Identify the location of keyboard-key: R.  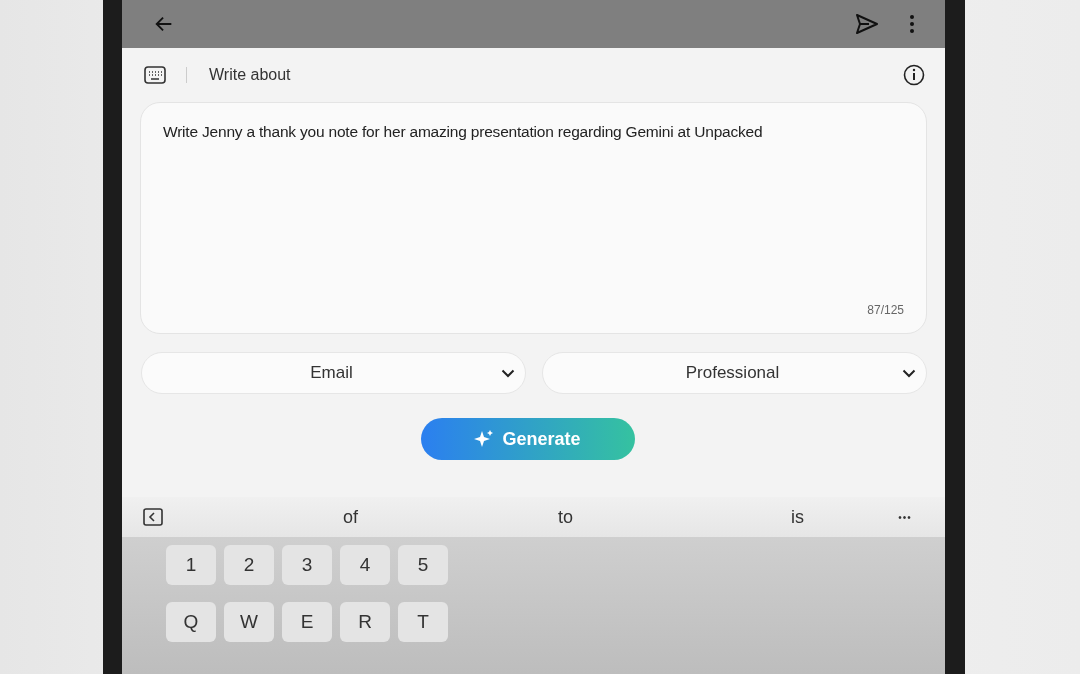
(365, 622).